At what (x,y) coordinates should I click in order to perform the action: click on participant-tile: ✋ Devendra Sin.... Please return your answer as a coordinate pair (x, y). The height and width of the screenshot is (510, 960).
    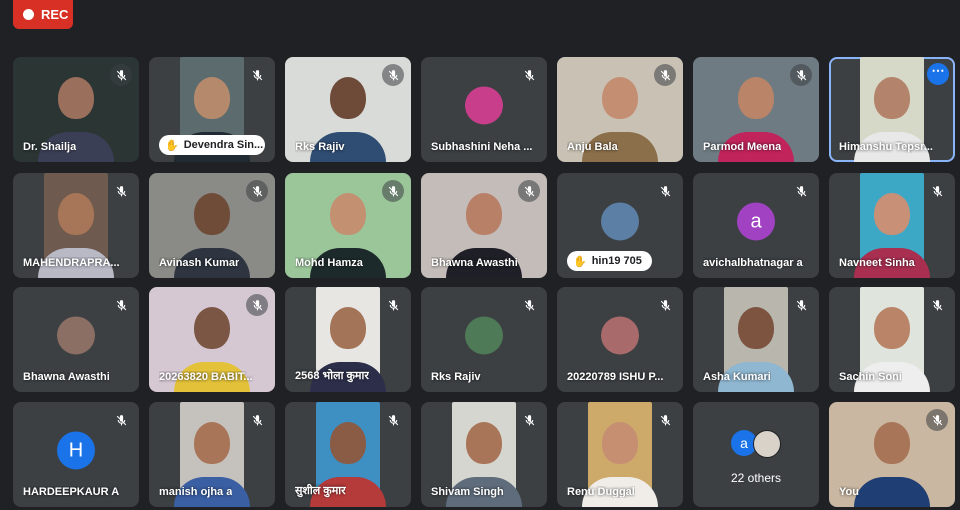
    Looking at the image, I should click on (212, 109).